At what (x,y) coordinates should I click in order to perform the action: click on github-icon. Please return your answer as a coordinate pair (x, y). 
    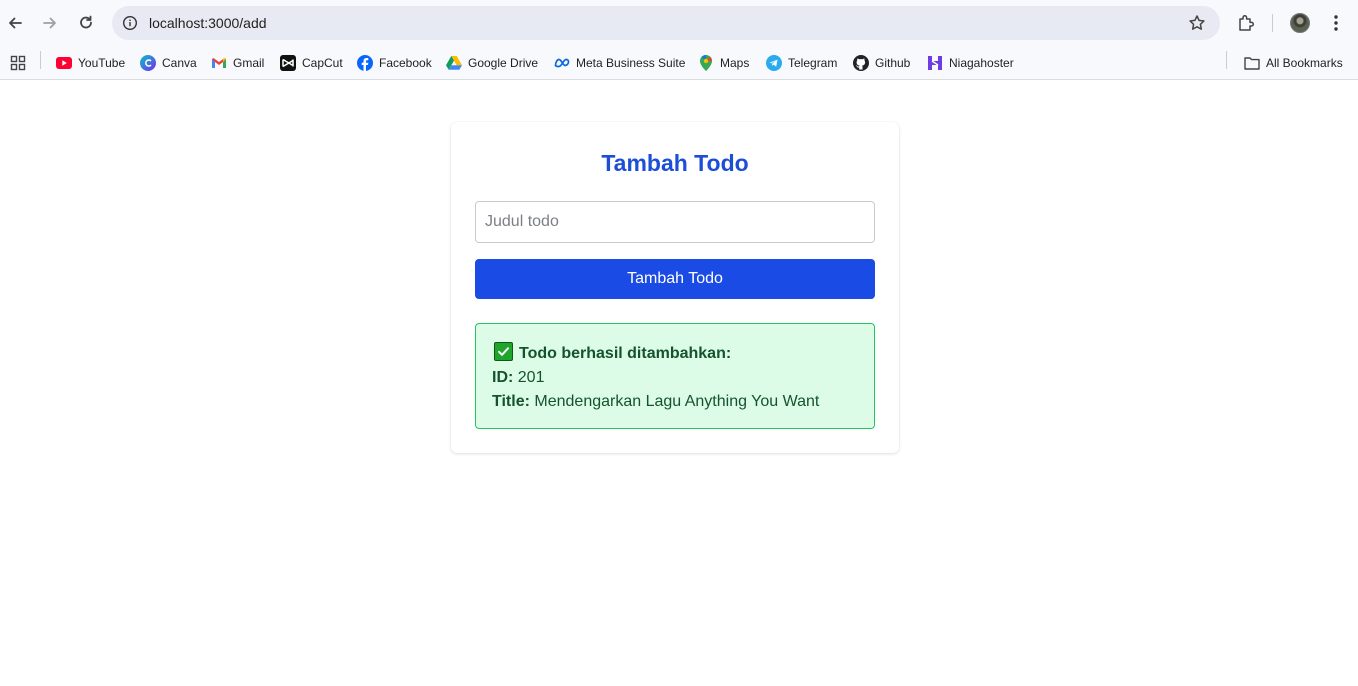
    Looking at the image, I should click on (861, 63).